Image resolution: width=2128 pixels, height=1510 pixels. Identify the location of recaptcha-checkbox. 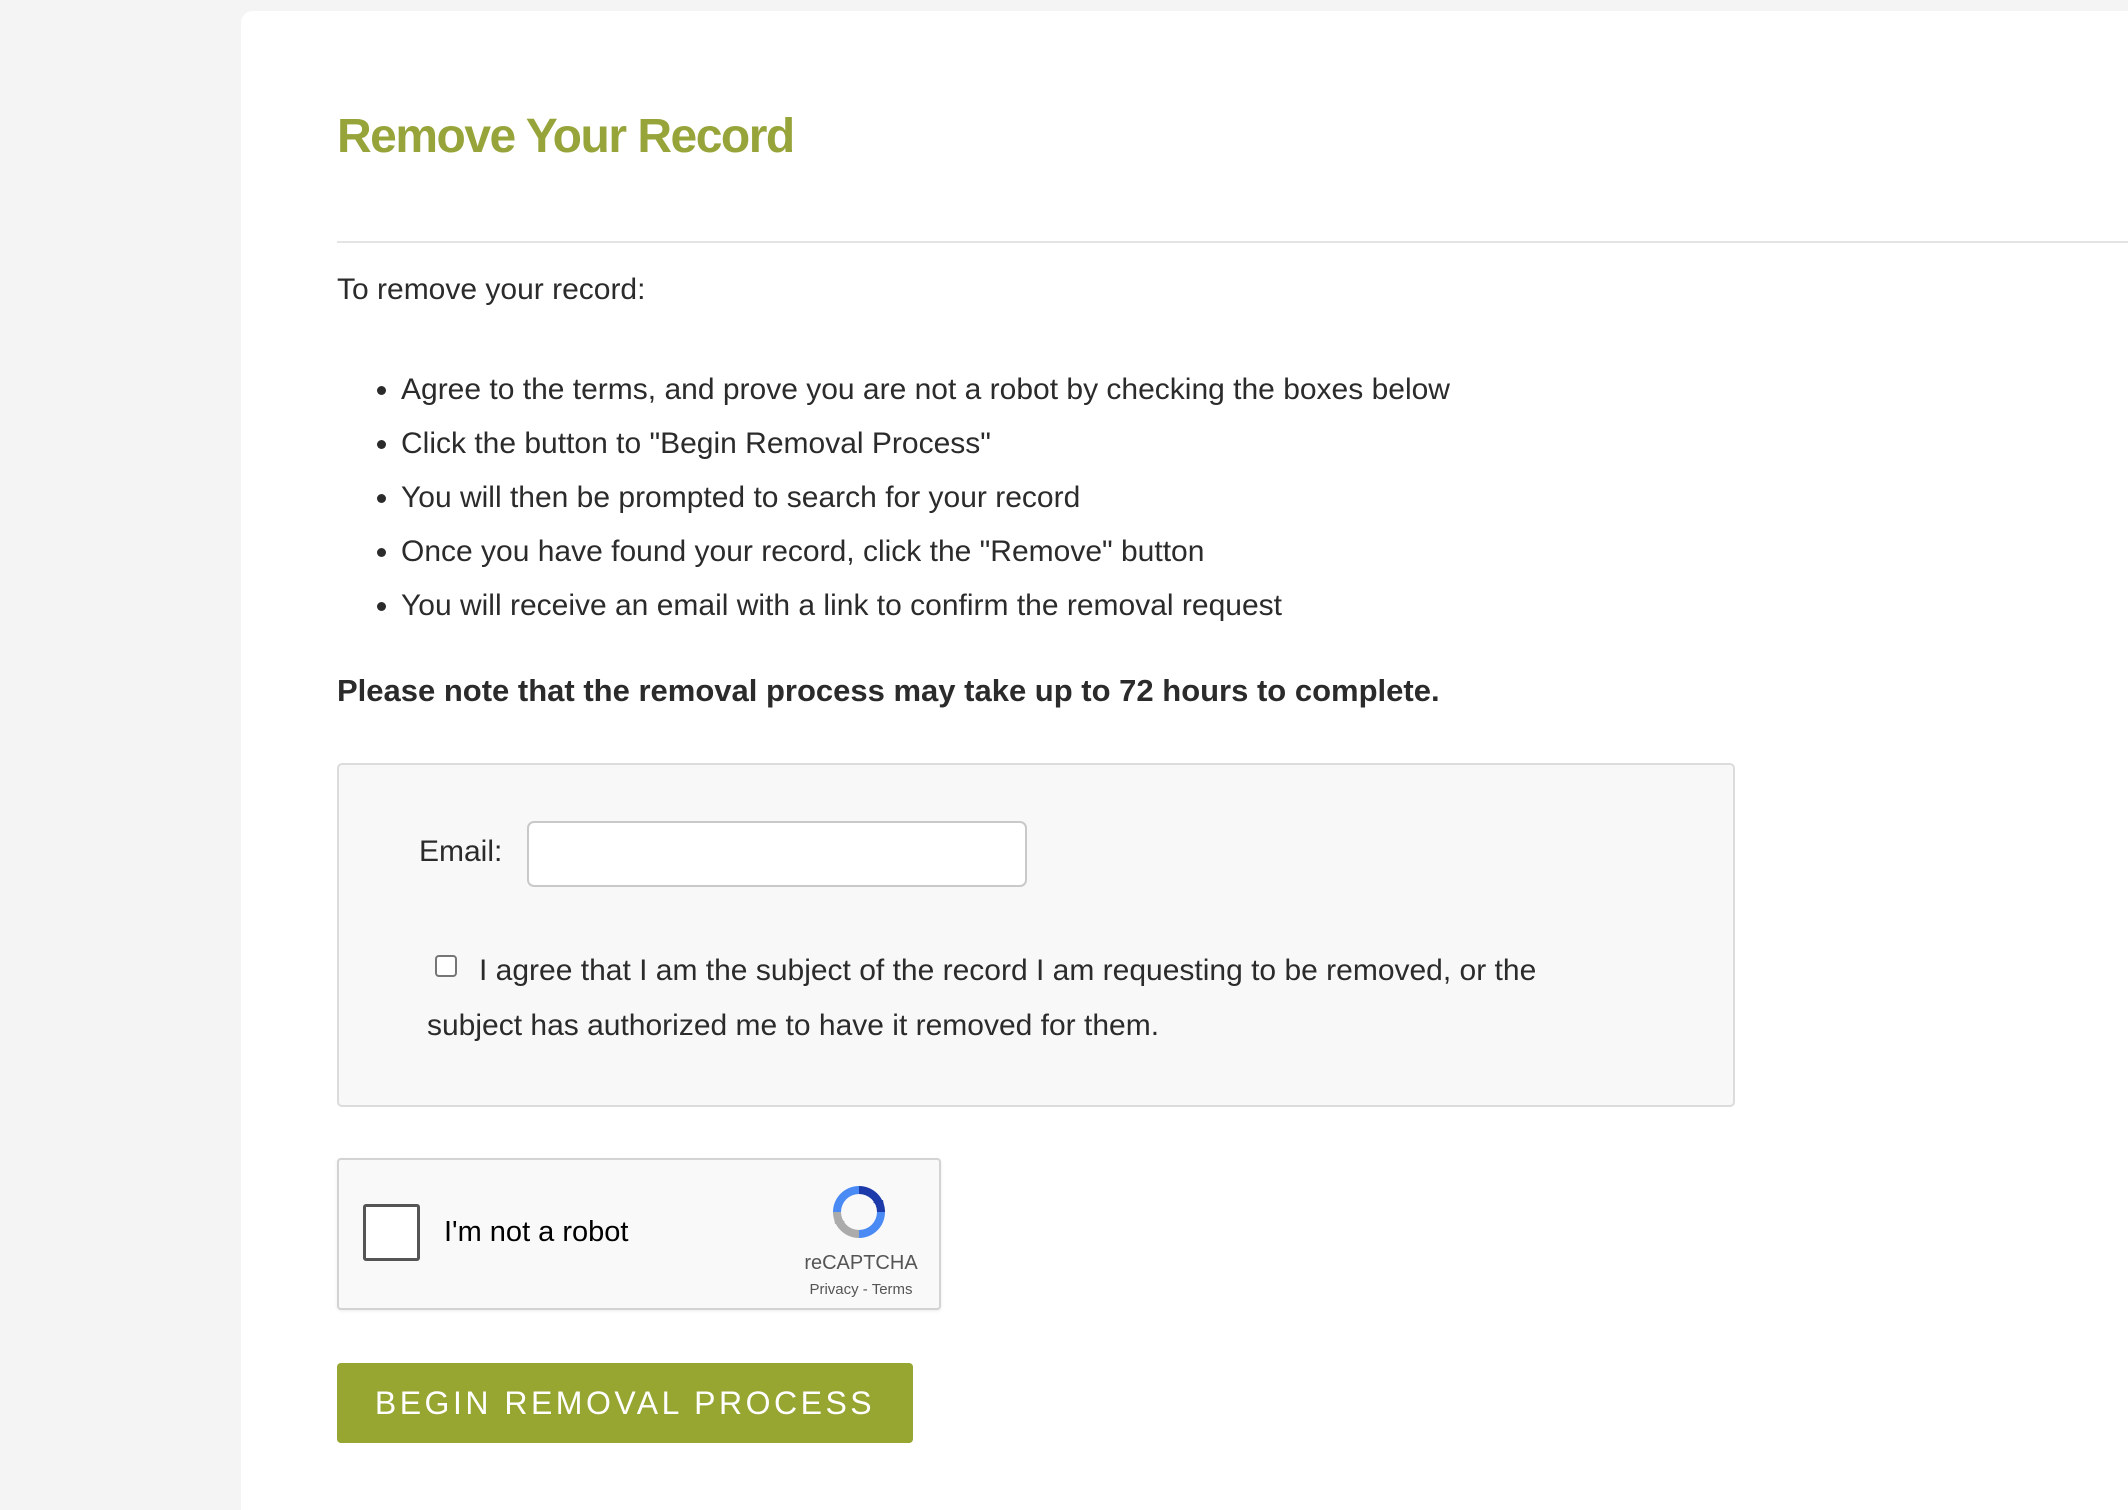
(391, 1232).